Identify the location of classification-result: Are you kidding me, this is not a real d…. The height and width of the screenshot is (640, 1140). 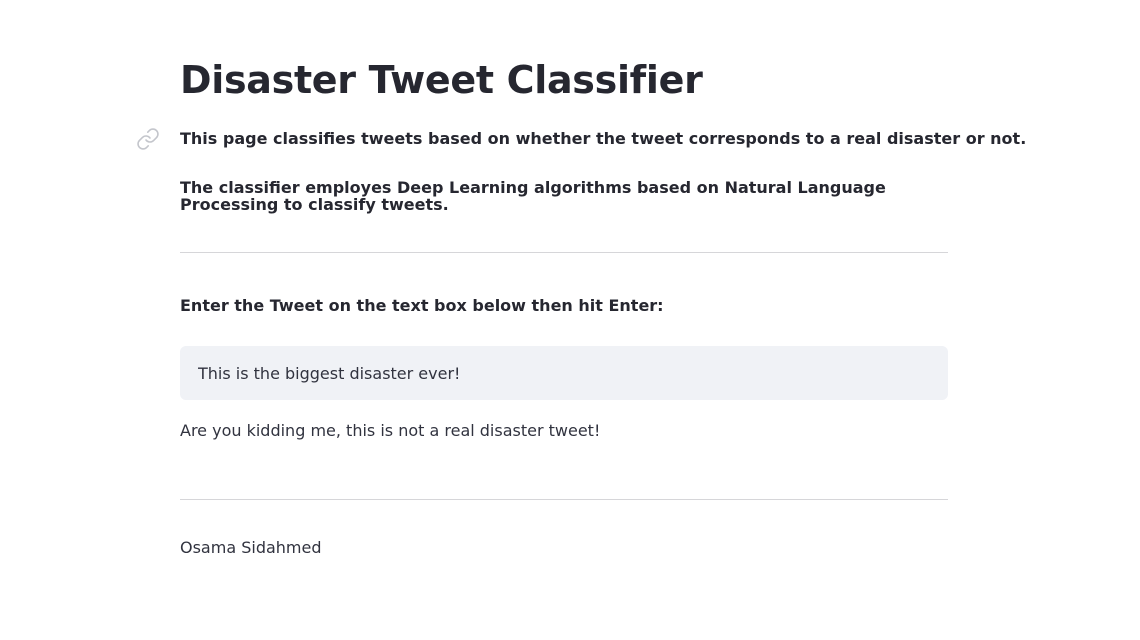
(390, 430).